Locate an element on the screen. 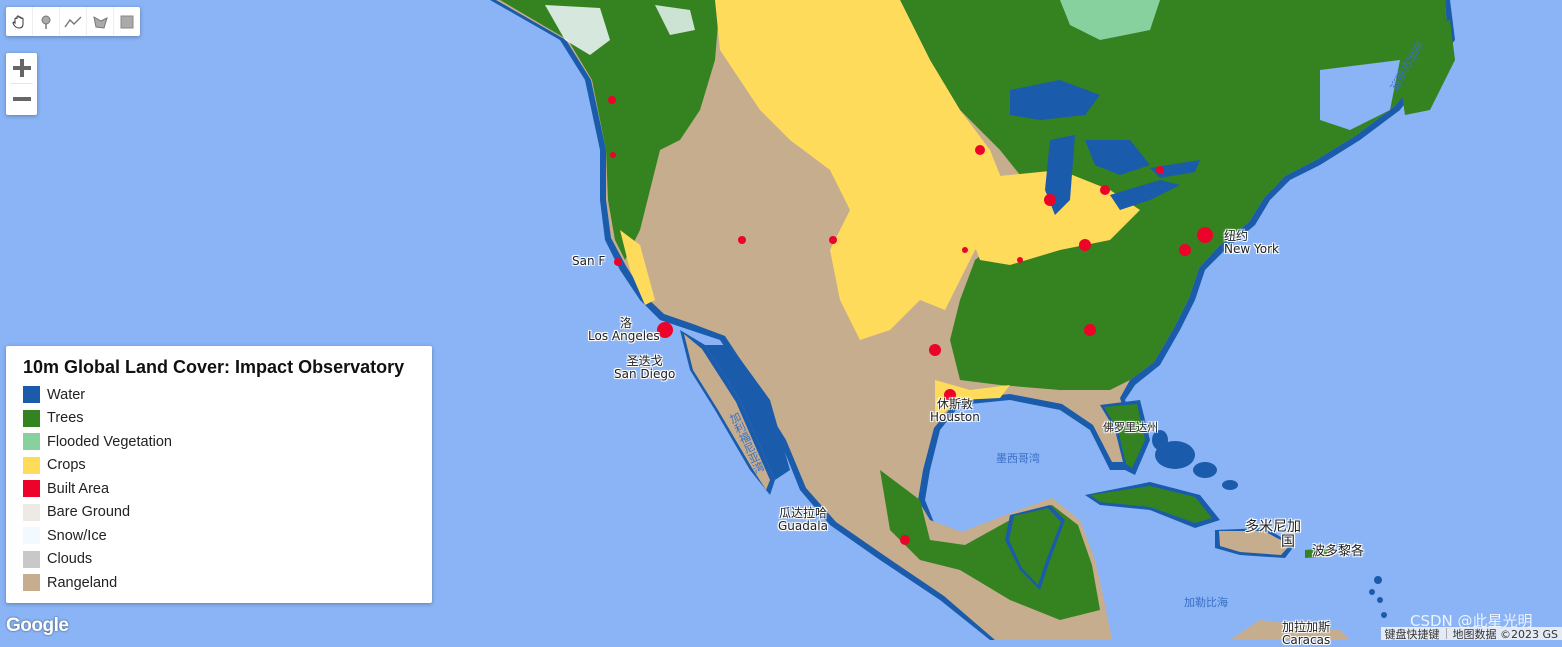 The width and height of the screenshot is (1562, 647). zoom-control is located at coordinates (21, 84).